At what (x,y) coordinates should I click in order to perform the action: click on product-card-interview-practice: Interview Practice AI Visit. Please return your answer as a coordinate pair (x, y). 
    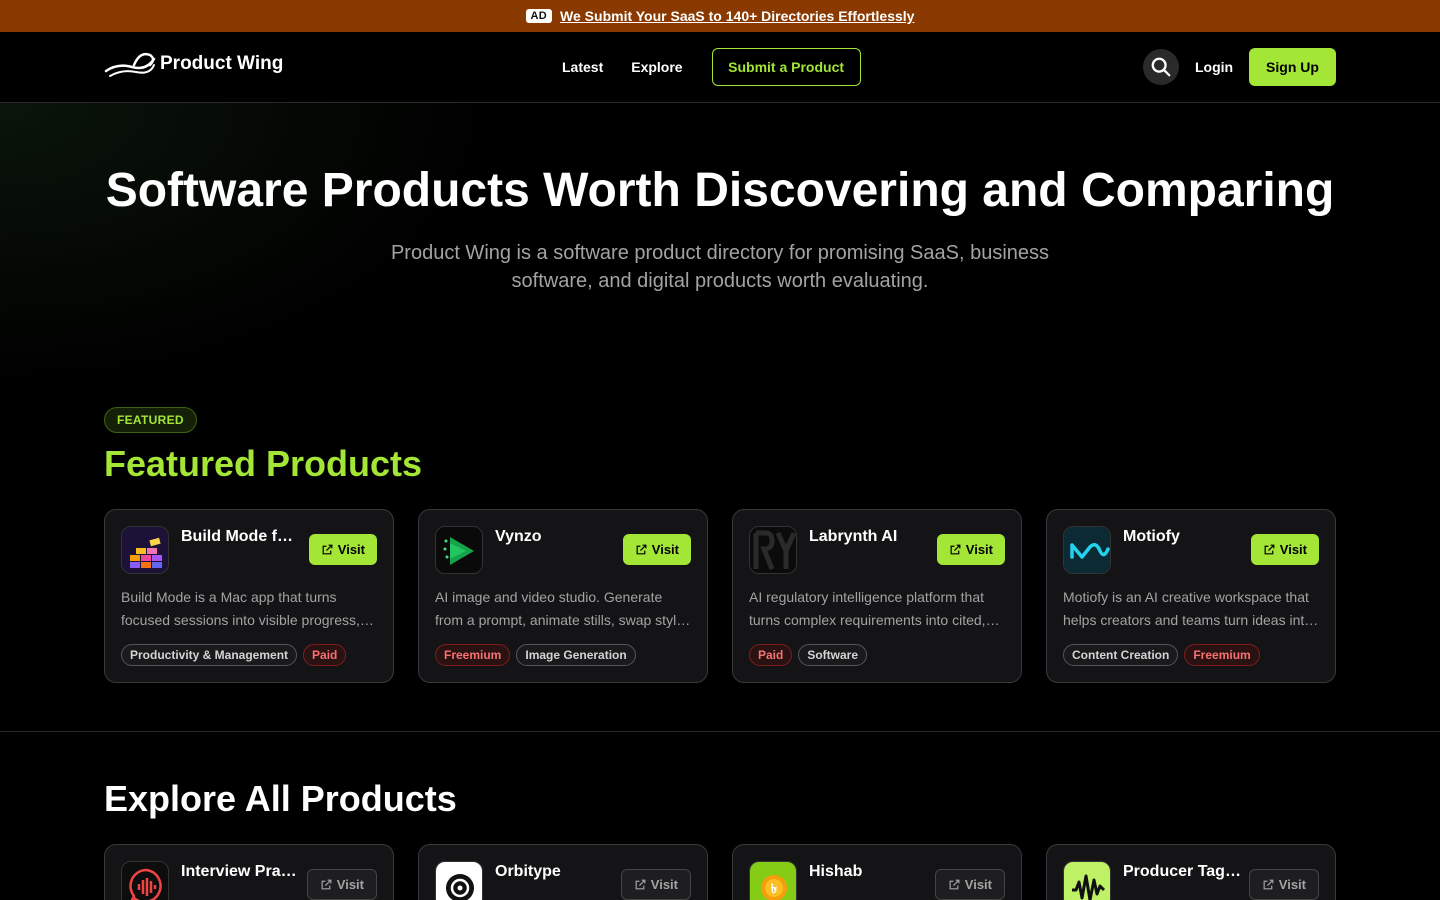
    Looking at the image, I should click on (249, 872).